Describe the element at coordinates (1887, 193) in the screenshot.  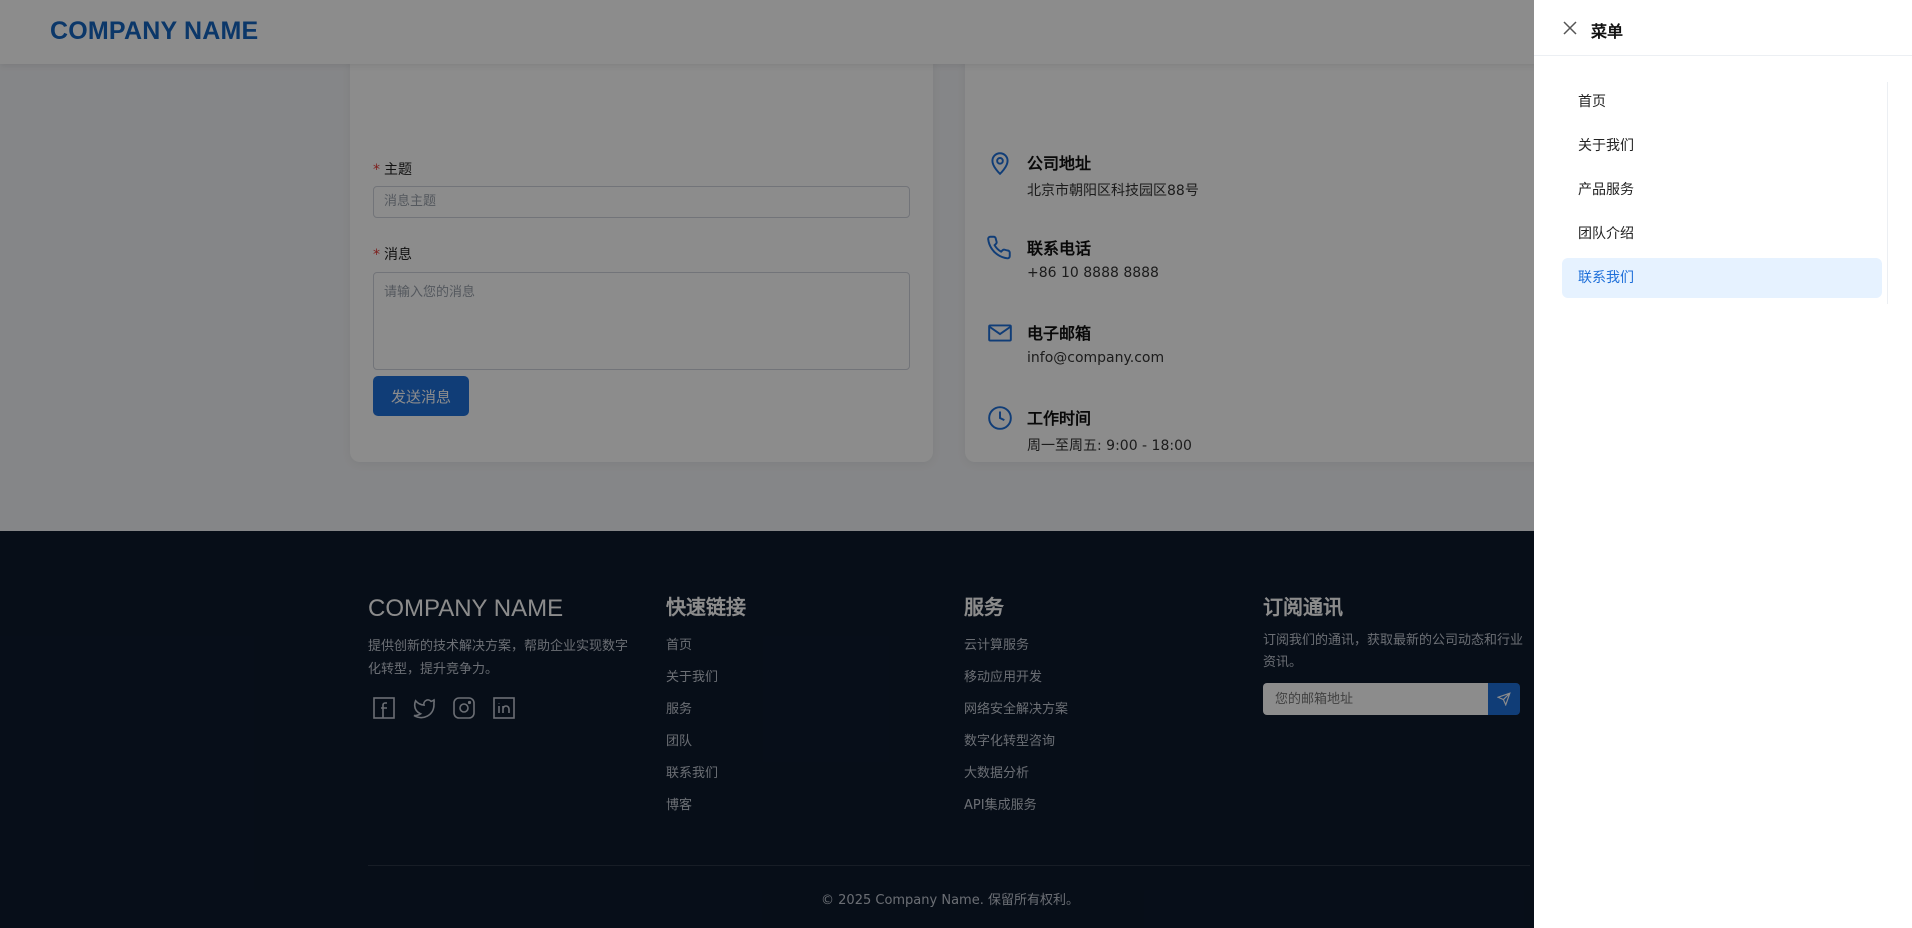
I see `menu-scroll-rule` at that location.